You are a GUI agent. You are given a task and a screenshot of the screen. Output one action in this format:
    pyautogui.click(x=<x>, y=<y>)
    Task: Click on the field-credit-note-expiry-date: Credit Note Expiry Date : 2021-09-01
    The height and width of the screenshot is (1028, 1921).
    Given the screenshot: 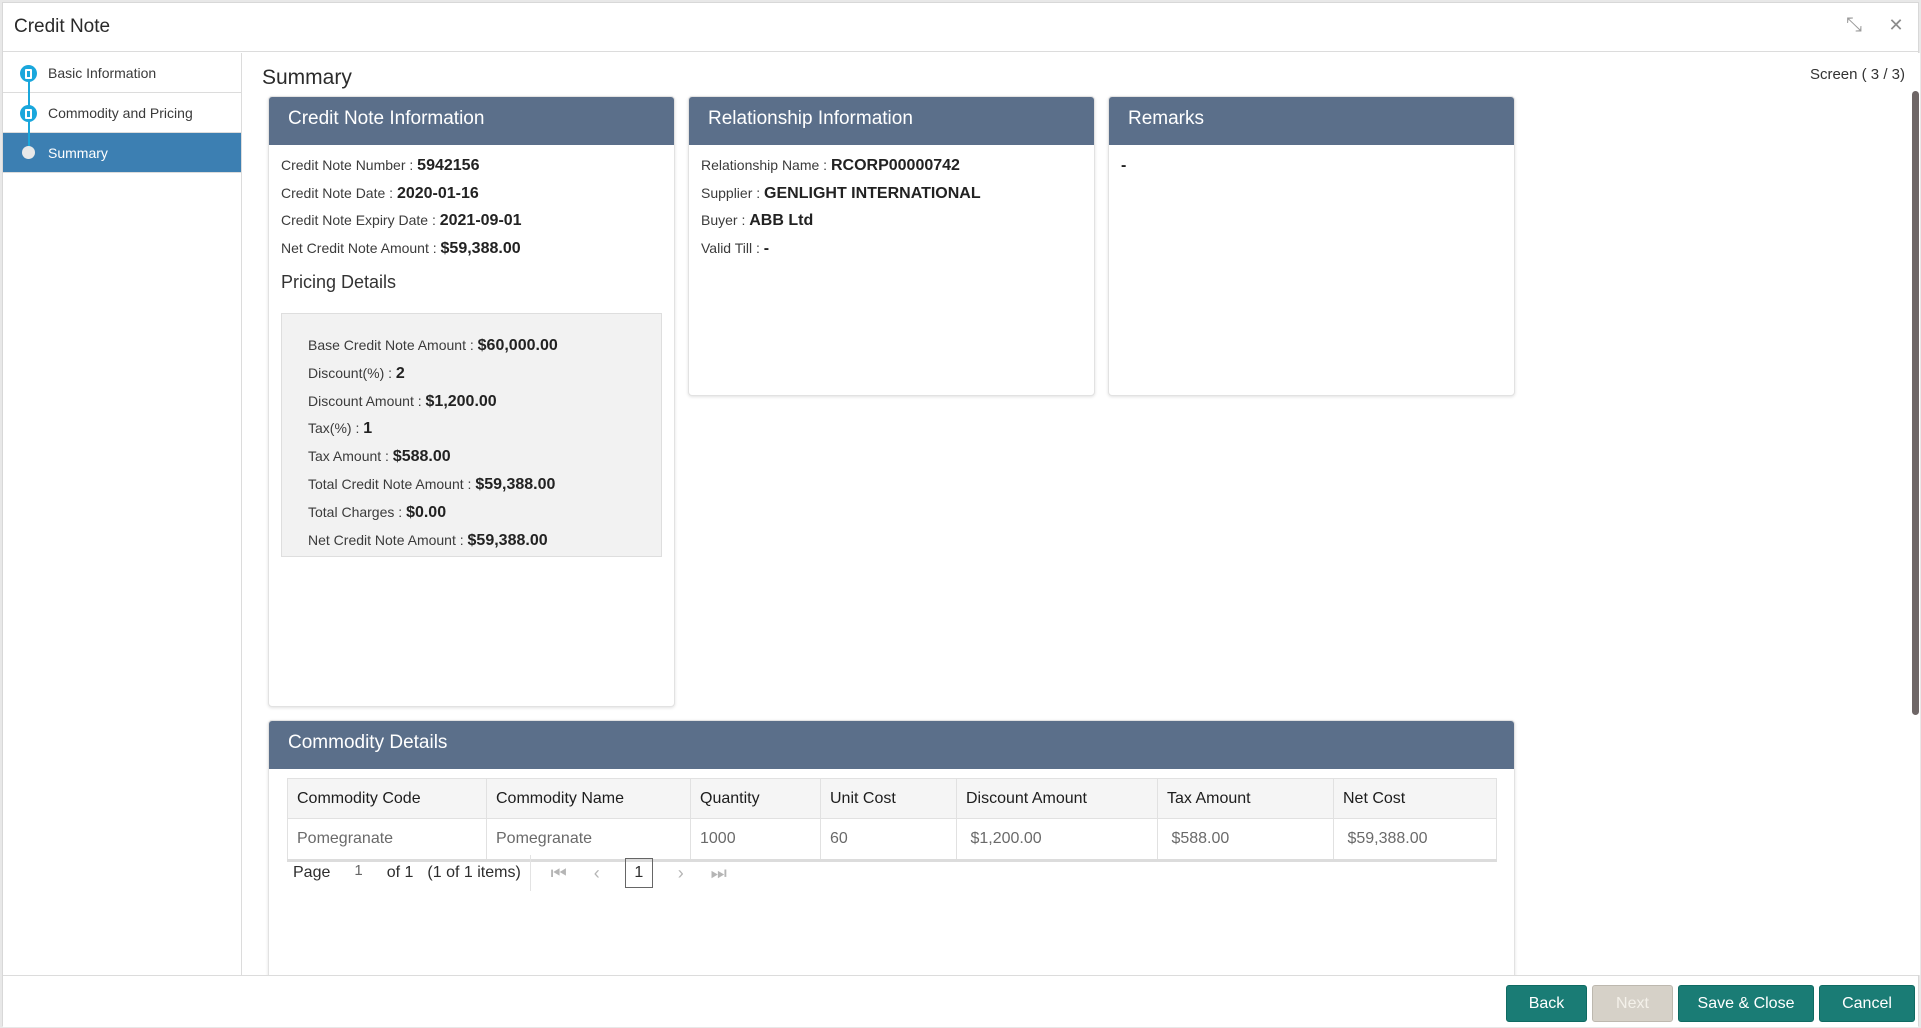 What is the action you would take?
    pyautogui.click(x=401, y=220)
    